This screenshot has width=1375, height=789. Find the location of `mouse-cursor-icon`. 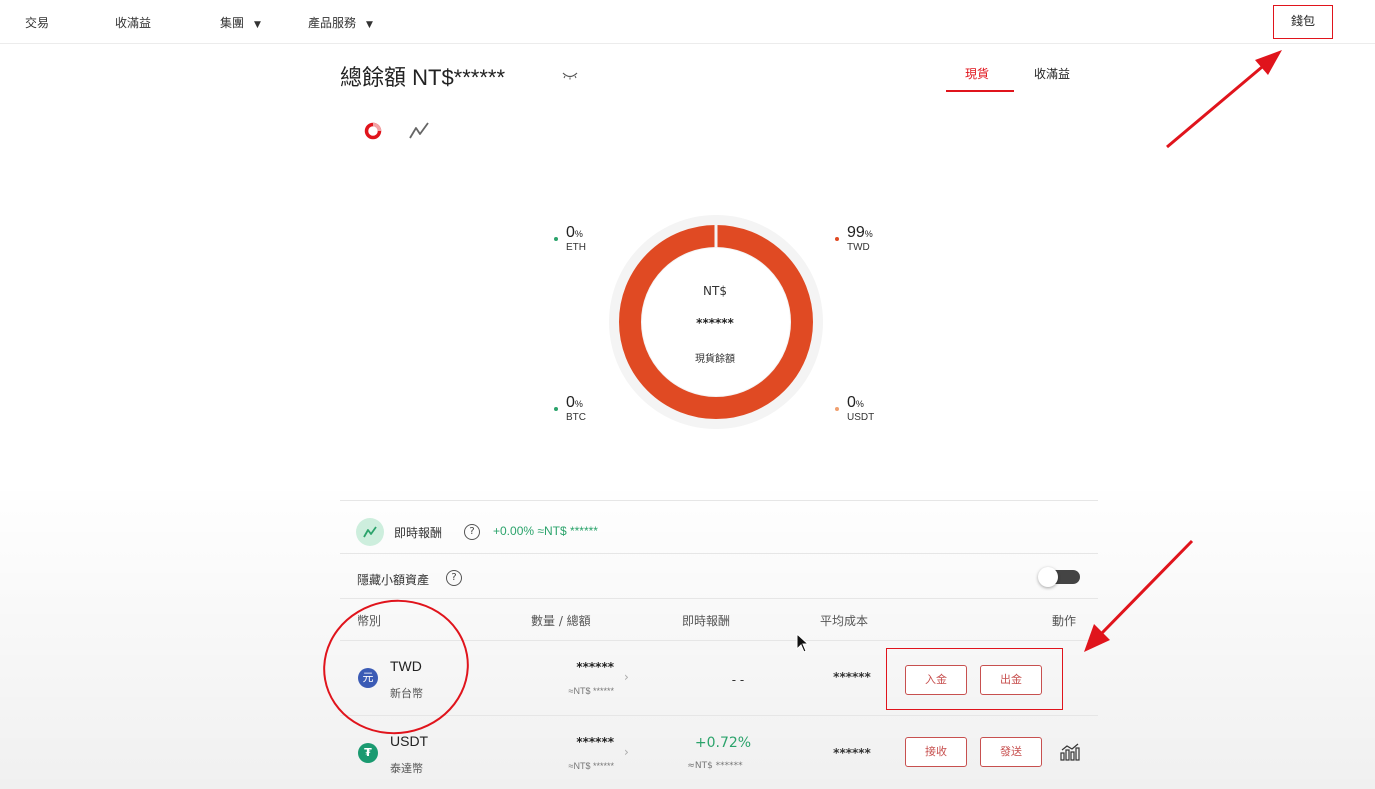

mouse-cursor-icon is located at coordinates (803, 643).